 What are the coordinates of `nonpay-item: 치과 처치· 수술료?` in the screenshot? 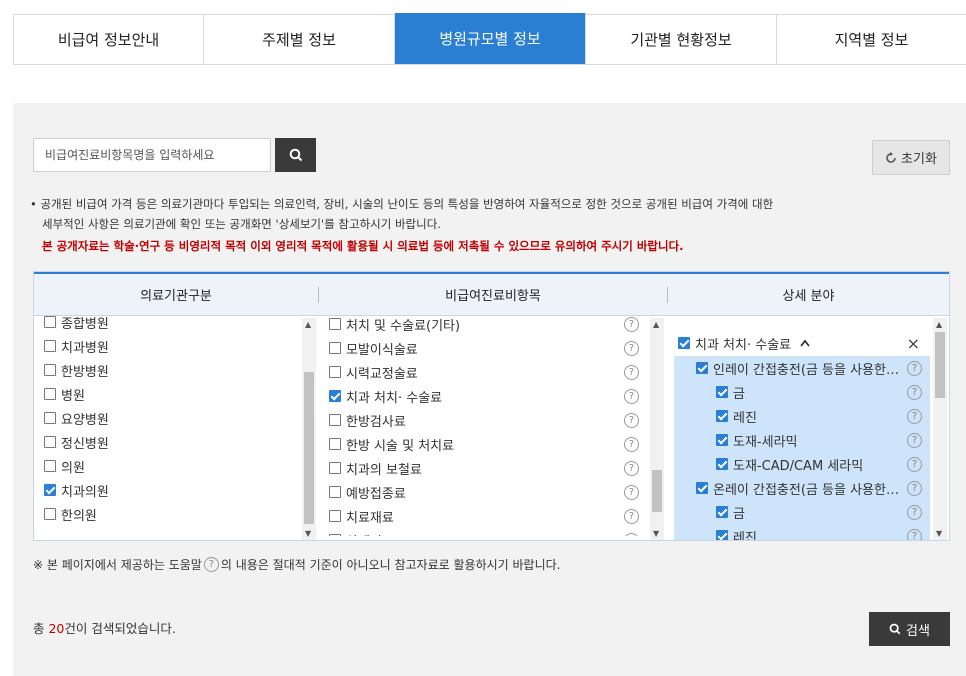 It's located at (484, 396).